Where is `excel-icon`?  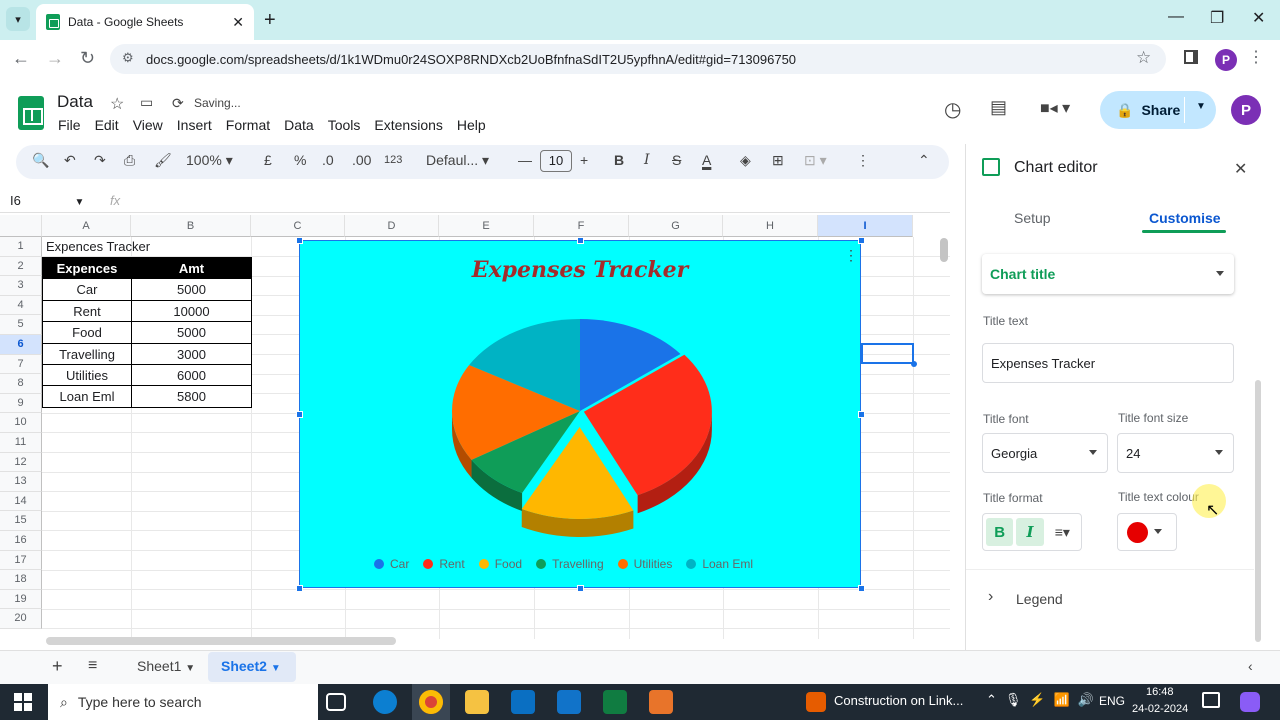 excel-icon is located at coordinates (615, 702).